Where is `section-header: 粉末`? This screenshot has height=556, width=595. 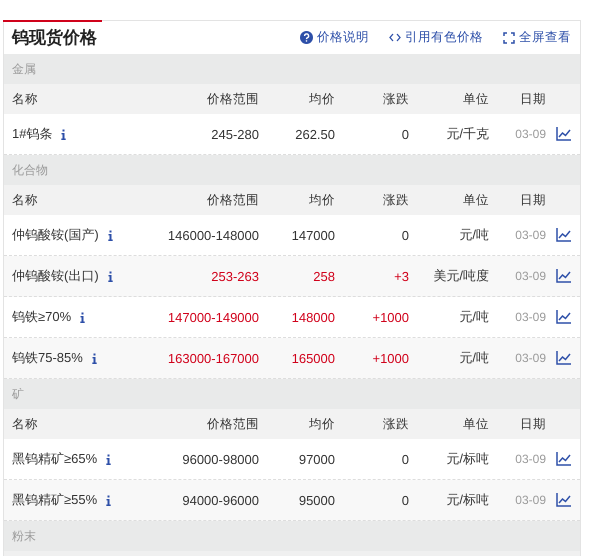
section-header: 粉末 is located at coordinates (292, 536).